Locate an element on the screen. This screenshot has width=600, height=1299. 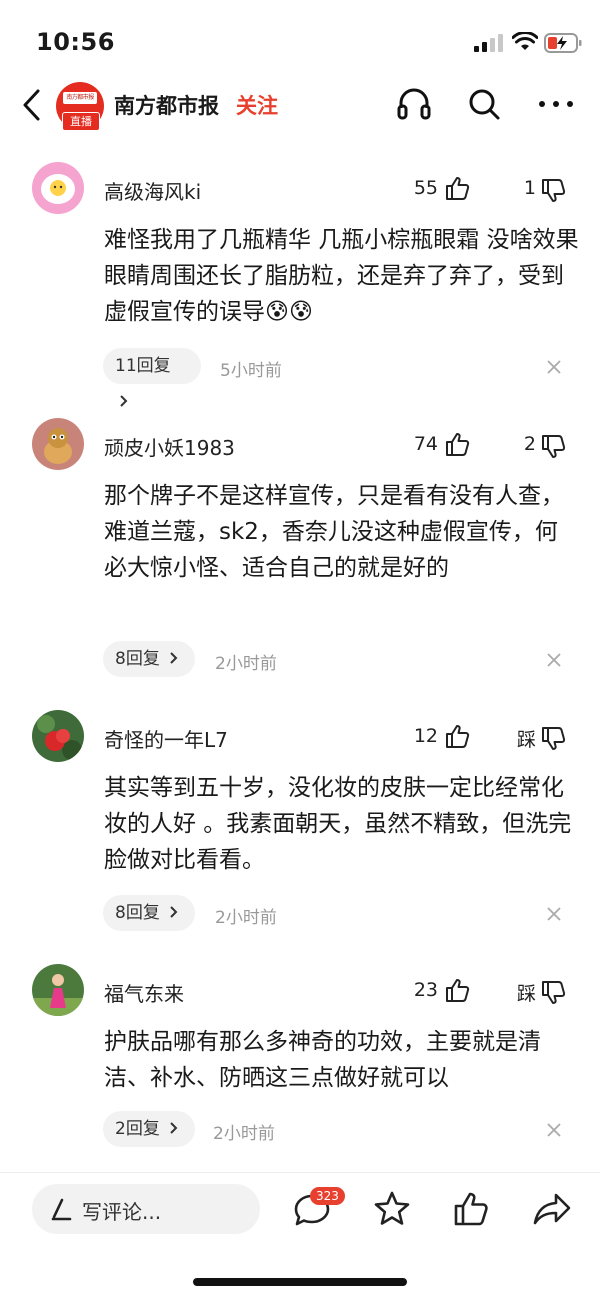
like-count: 23 is located at coordinates (425, 990).